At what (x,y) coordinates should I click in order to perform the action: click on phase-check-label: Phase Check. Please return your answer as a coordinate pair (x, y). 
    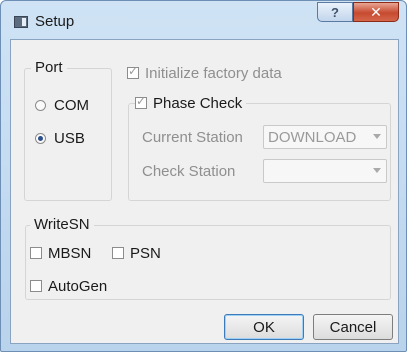
    Looking at the image, I should click on (198, 103).